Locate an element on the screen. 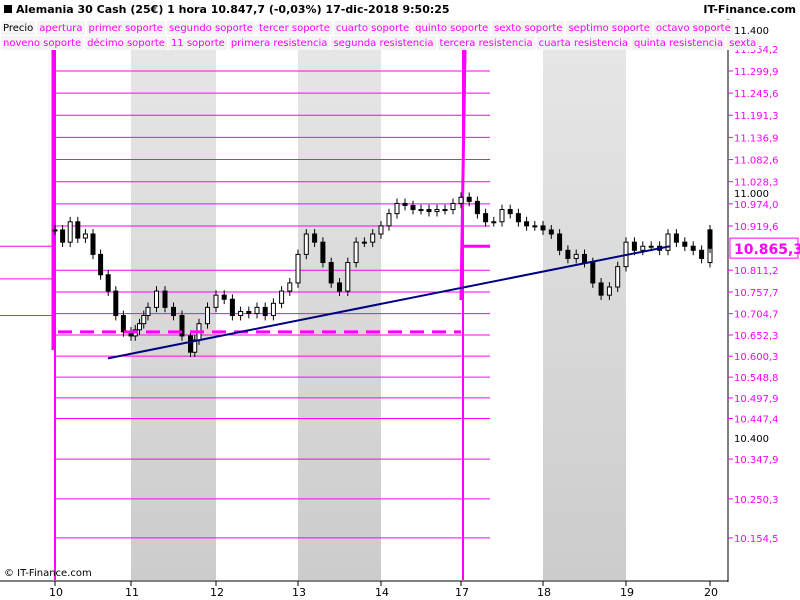 Image resolution: width=800 pixels, height=600 pixels. legend-item: tercera resistencia is located at coordinates (486, 42).